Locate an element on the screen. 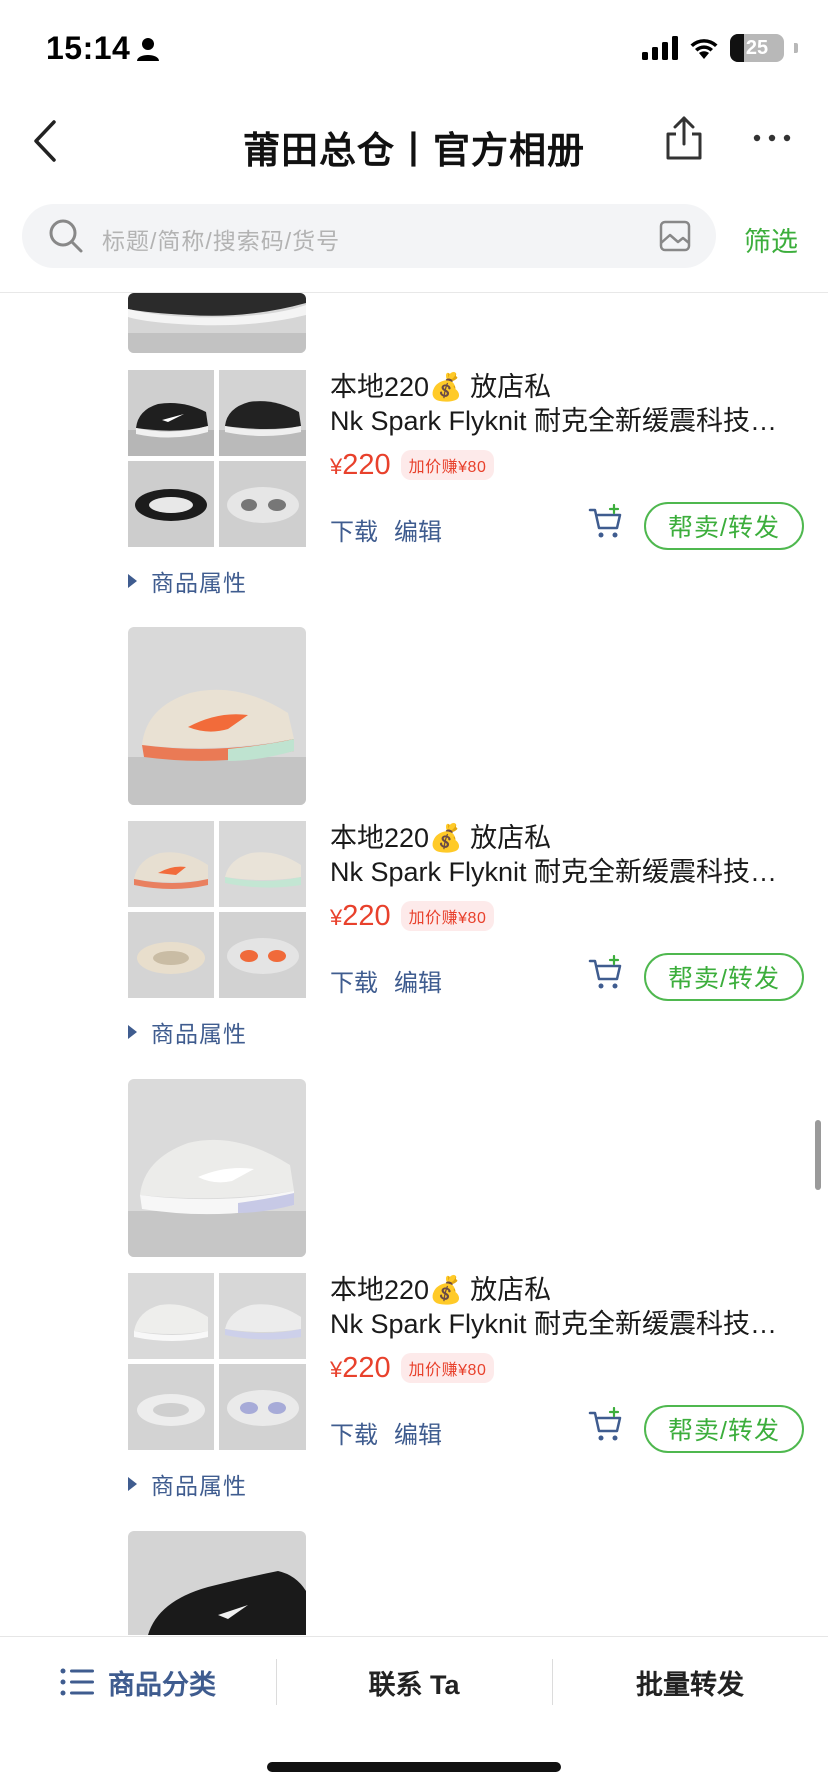  share-icon is located at coordinates (684, 138).